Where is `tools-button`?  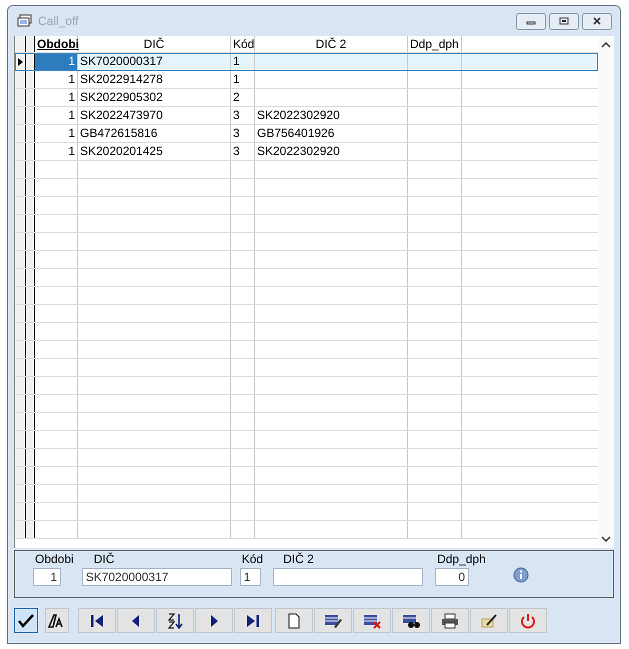
tools-button is located at coordinates (489, 620).